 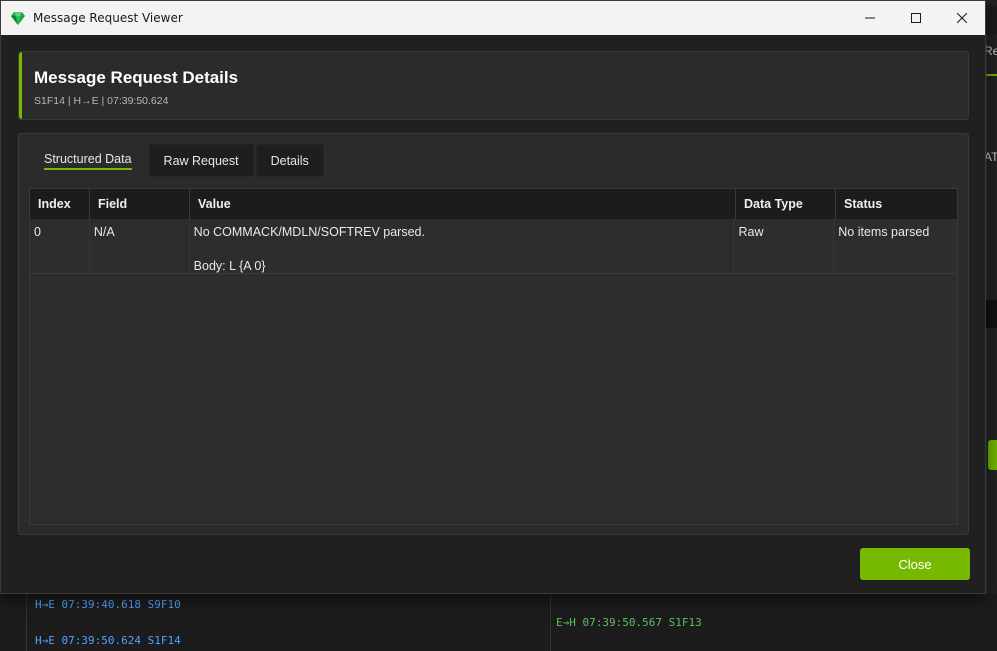 I want to click on maximize-button, so click(x=916, y=18).